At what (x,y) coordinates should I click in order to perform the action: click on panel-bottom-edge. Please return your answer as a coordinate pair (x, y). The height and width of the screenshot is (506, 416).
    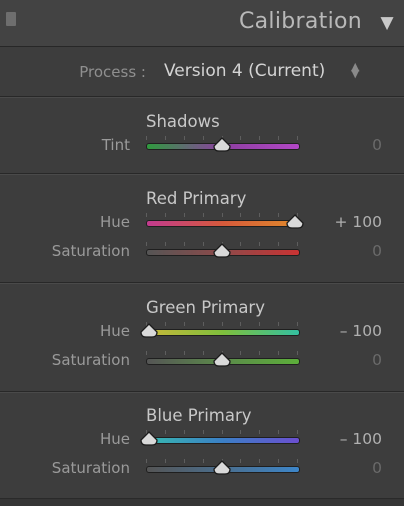
    Looking at the image, I should click on (202, 502).